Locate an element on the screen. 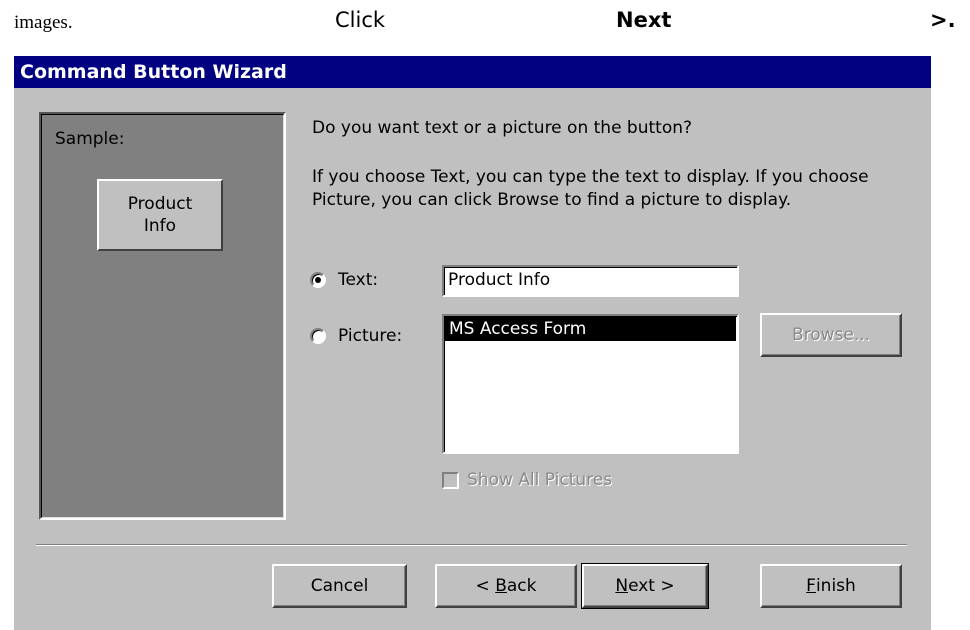 Image resolution: width=970 pixels, height=630 pixels. cancel-button: Cancel is located at coordinates (339, 586).